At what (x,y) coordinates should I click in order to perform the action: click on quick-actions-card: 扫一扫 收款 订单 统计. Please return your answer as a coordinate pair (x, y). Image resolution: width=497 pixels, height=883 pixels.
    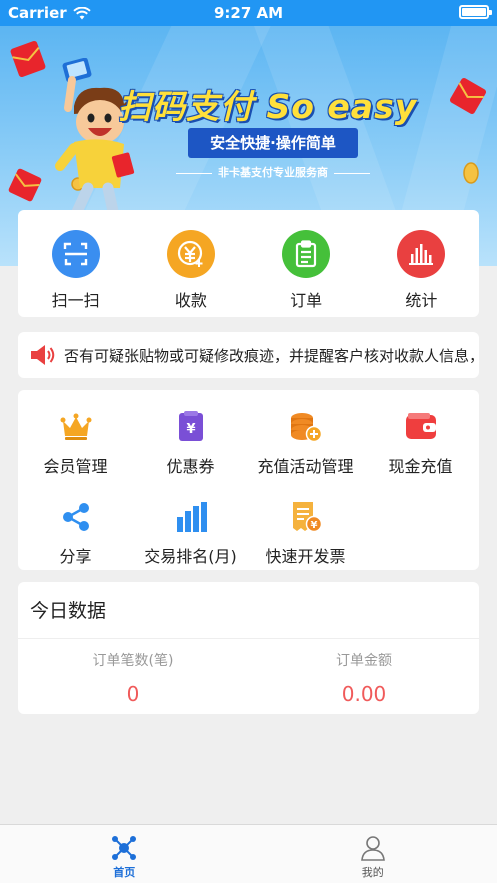
    Looking at the image, I should click on (248, 263).